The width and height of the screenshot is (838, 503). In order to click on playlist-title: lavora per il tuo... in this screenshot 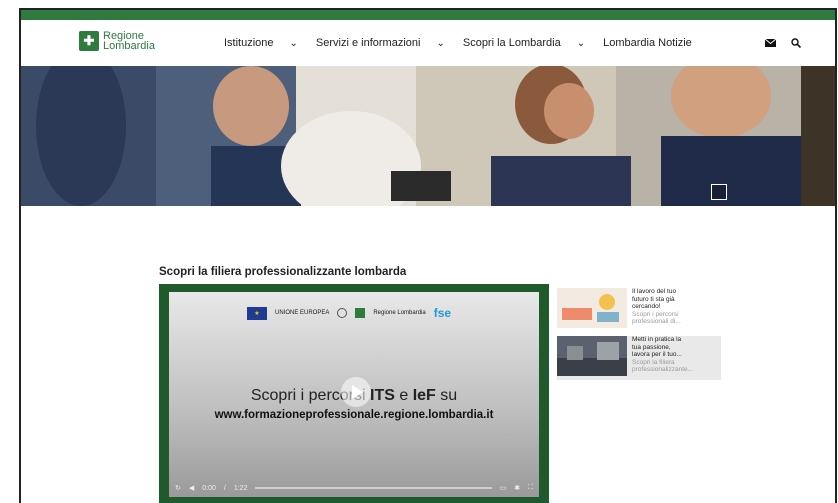, I will do `click(657, 354)`.